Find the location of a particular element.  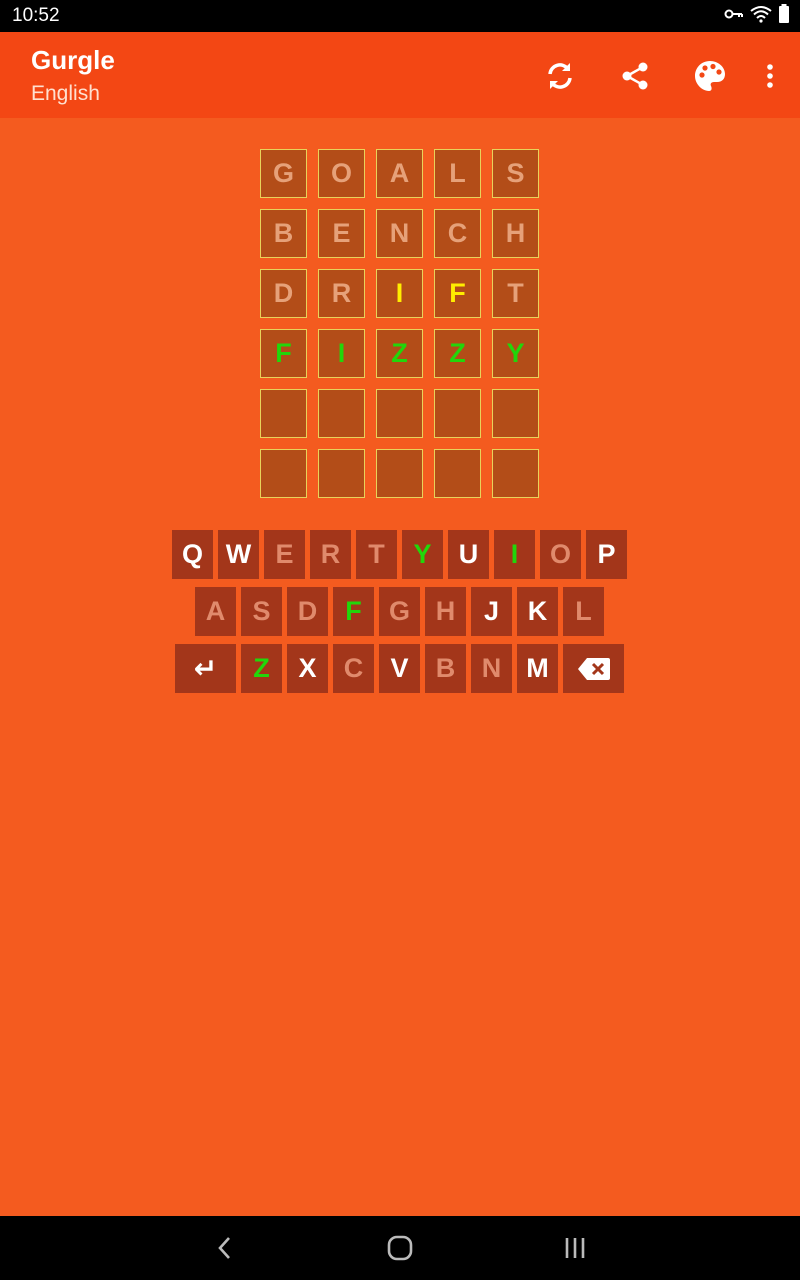

status-time: 10:52 is located at coordinates (36, 15).